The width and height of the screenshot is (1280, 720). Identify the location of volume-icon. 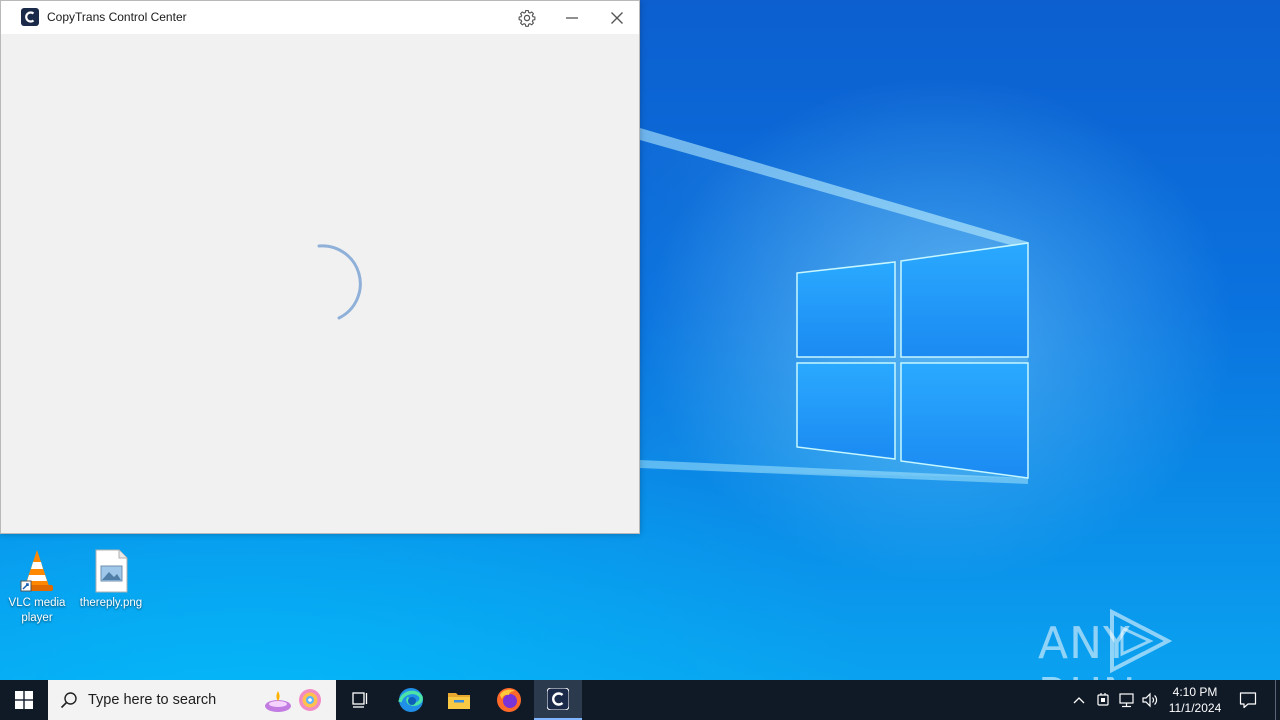
(1150, 700).